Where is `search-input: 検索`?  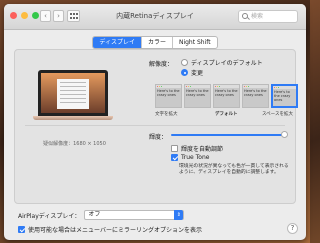
search-input: 検索 is located at coordinates (268, 16).